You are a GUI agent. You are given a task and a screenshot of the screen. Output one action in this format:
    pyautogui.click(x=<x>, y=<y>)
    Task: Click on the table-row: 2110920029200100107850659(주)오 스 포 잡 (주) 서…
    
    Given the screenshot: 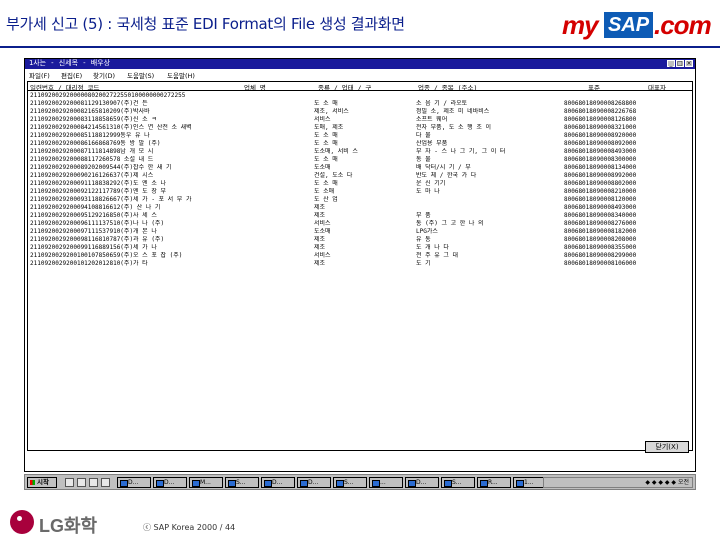 What is the action you would take?
    pyautogui.click(x=360, y=256)
    